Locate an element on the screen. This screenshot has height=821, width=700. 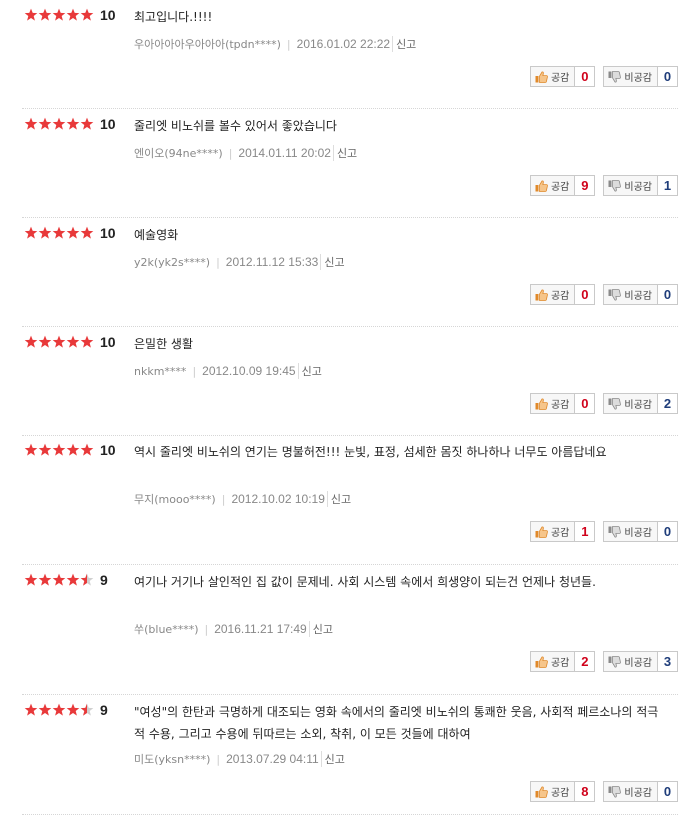
review-meta: 무지(mooo****) | 2012.10.02 10:19 신고 is located at coordinates (242, 499).